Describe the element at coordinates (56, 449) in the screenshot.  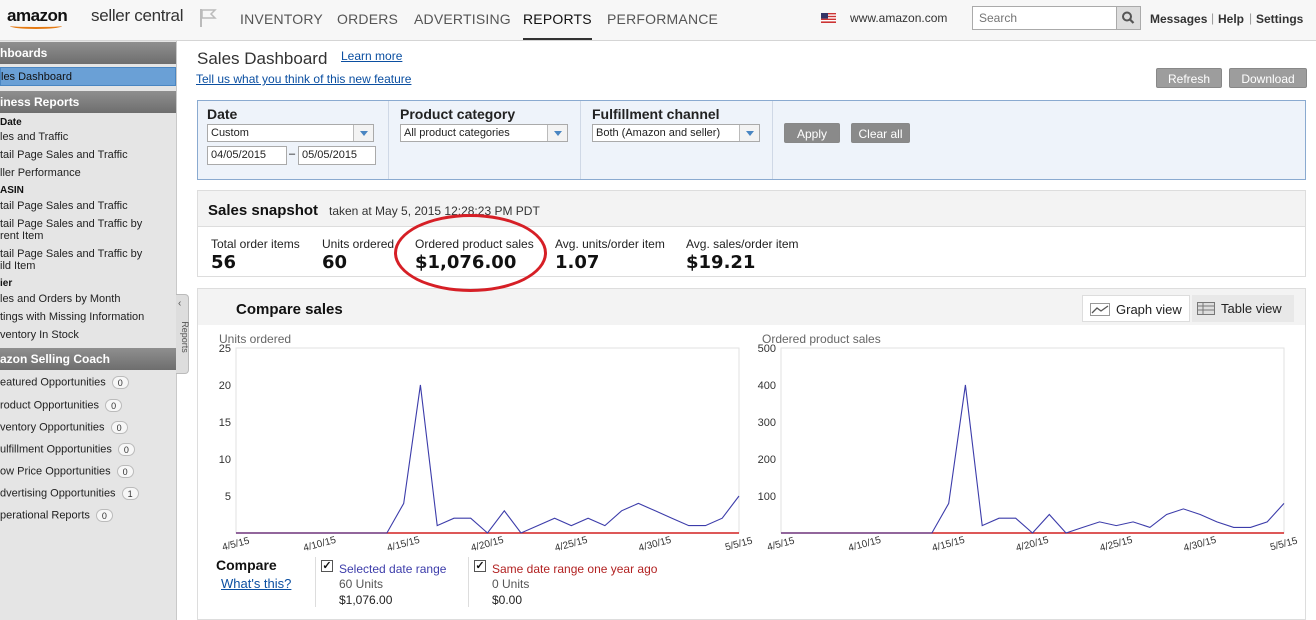
I see `sidebar-item-label: ulfillment Opportunities` at that location.